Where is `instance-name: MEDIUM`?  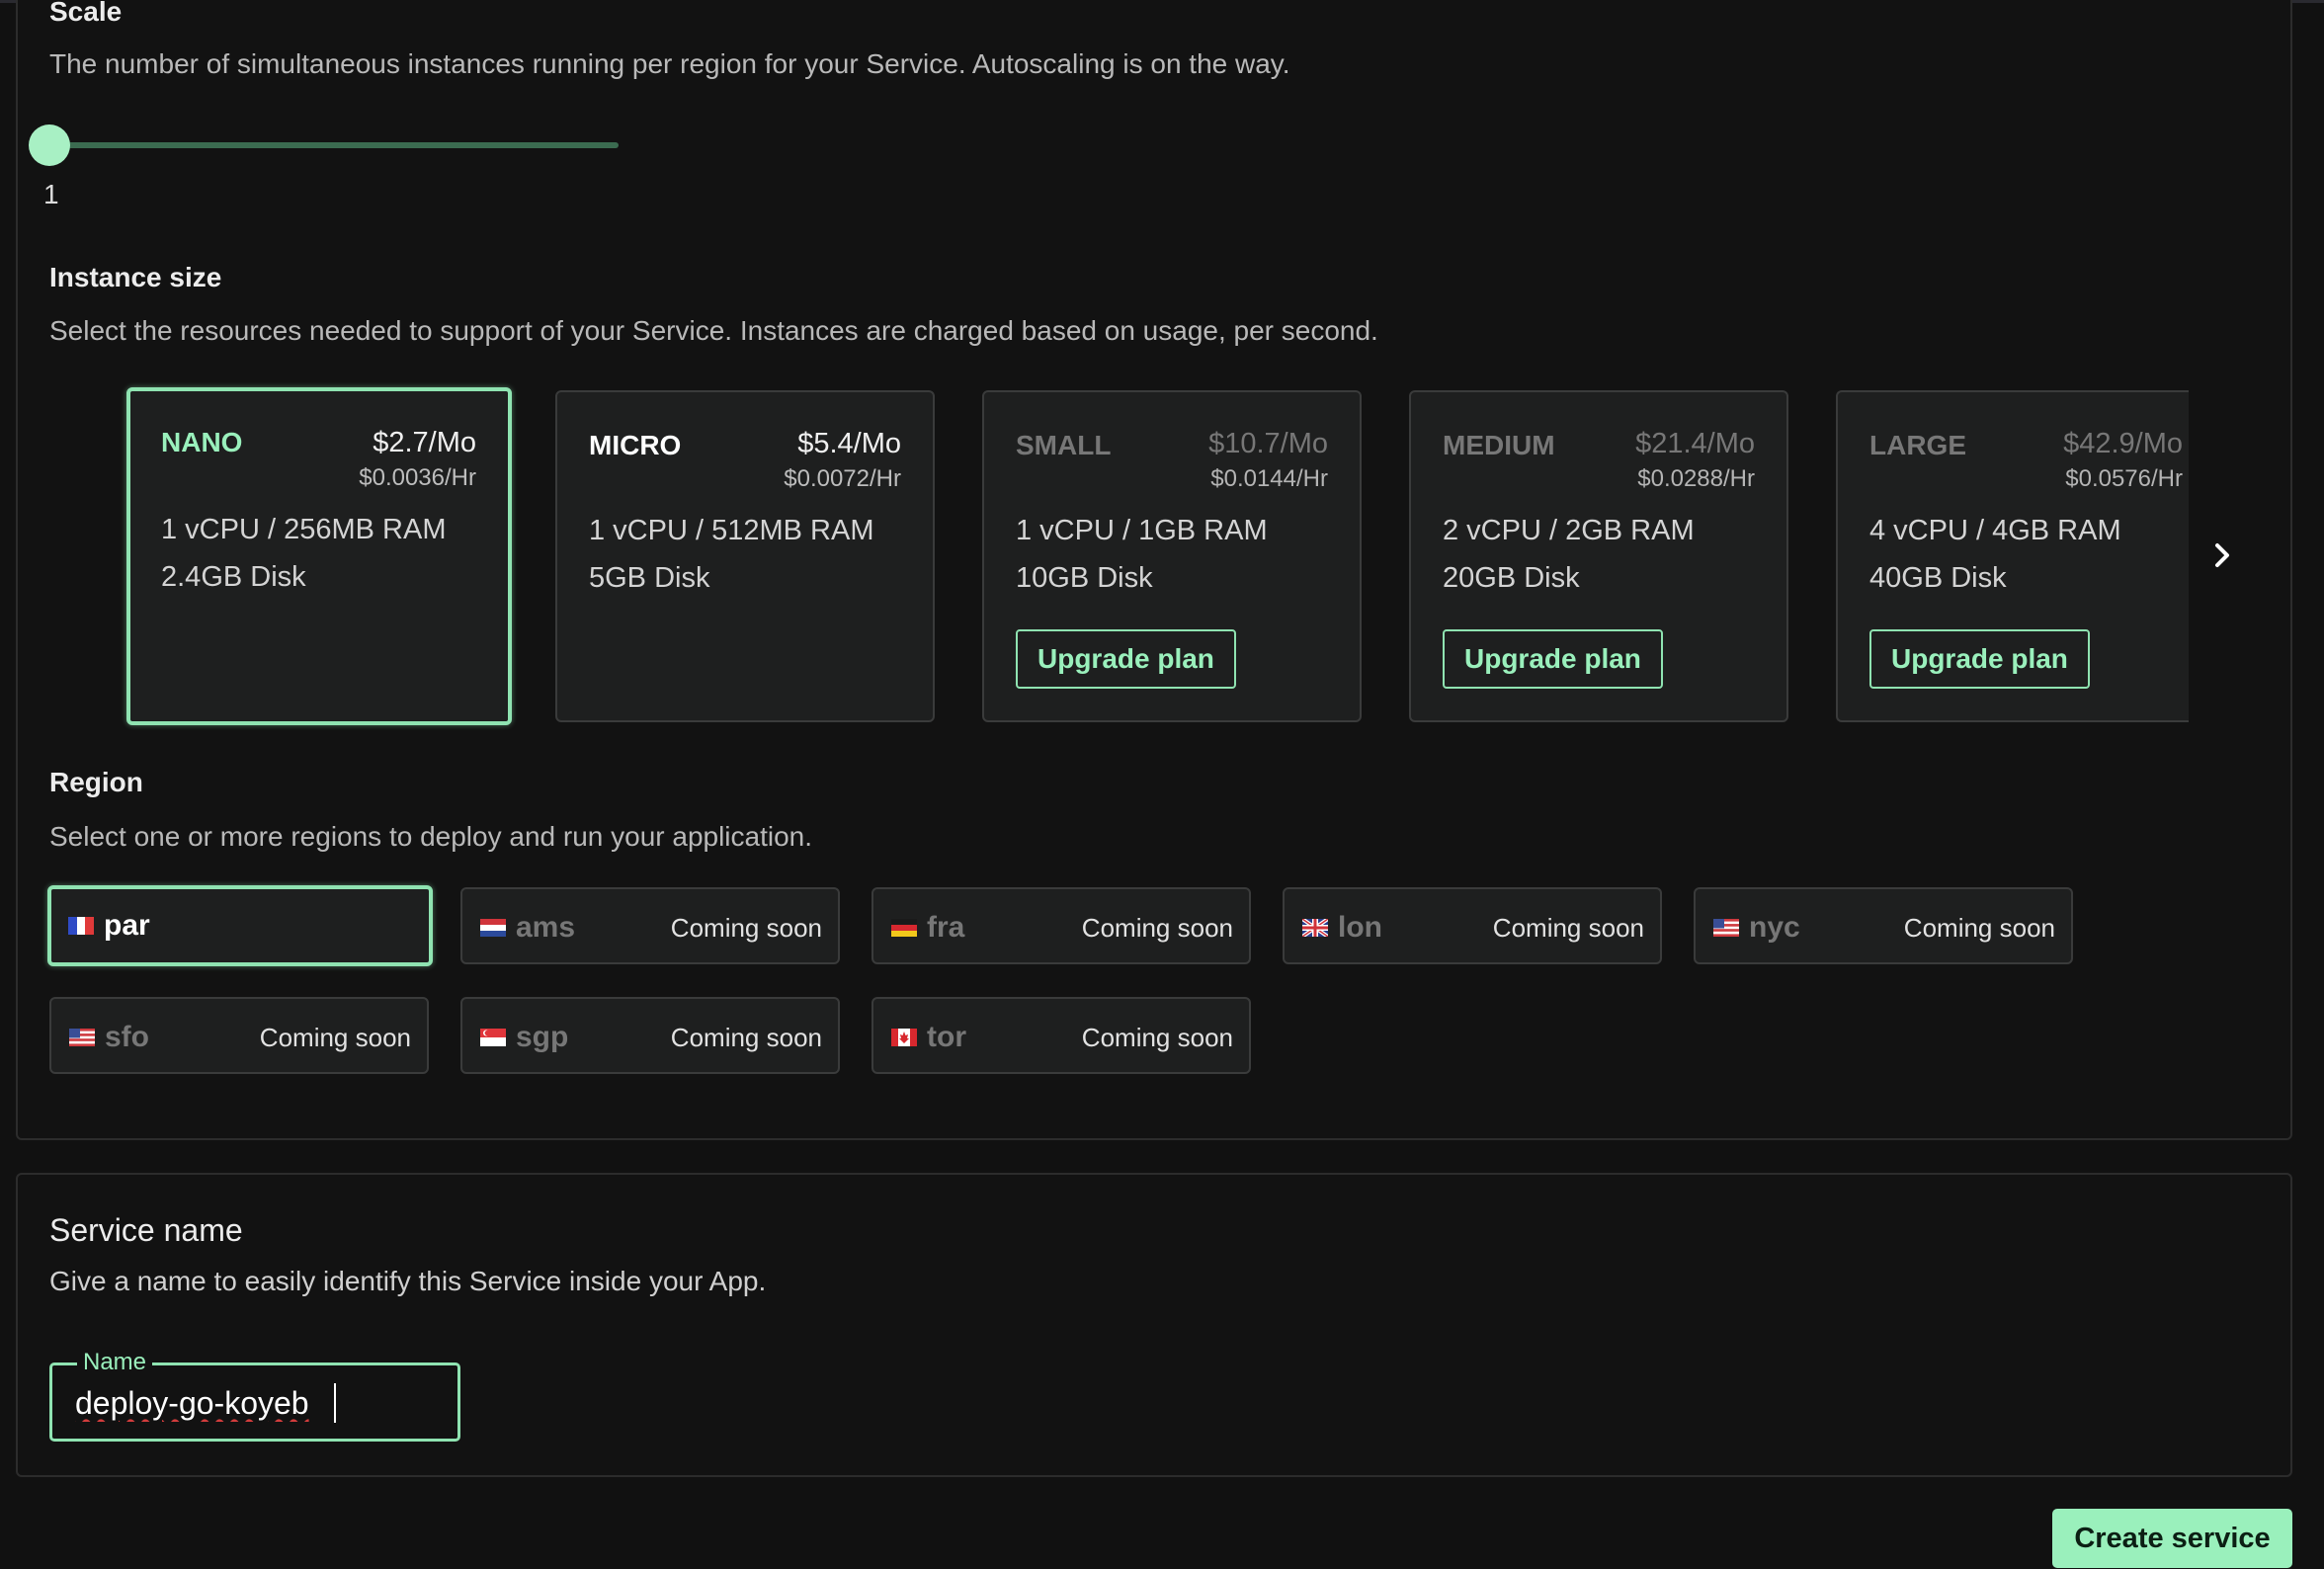
instance-name: MEDIUM is located at coordinates (1499, 445).